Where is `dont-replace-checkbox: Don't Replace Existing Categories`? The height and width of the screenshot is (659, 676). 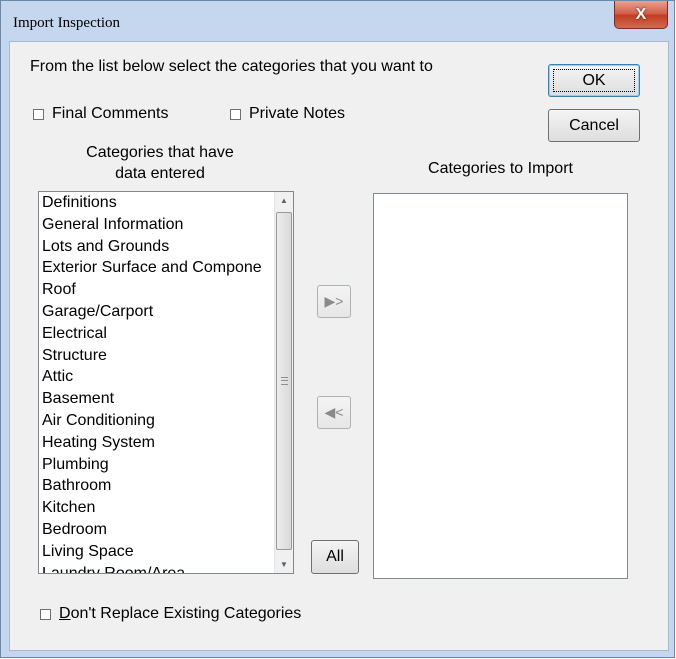 dont-replace-checkbox: Don't Replace Existing Categories is located at coordinates (170, 614).